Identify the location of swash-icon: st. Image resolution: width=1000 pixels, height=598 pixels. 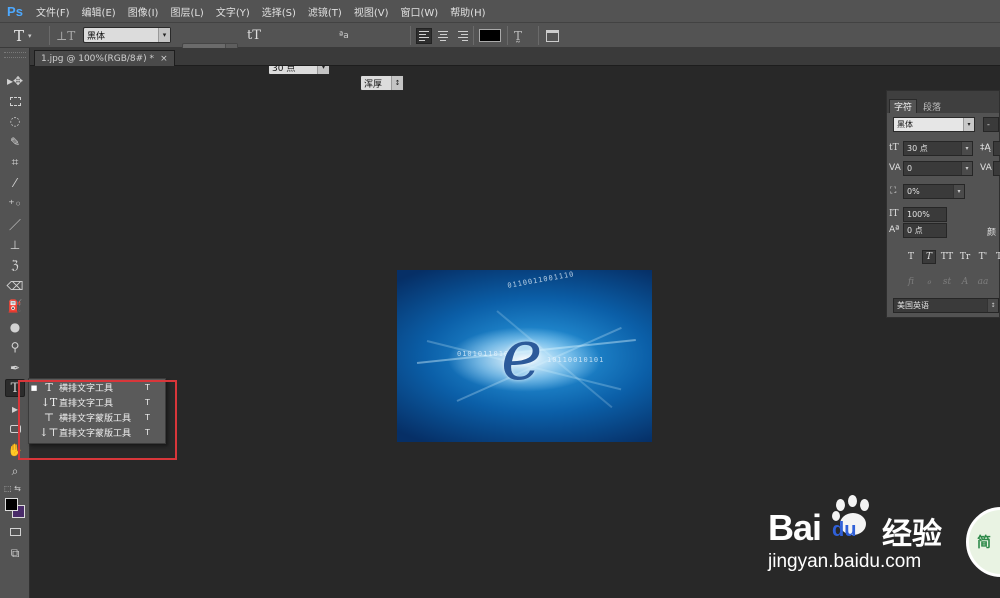
(947, 282).